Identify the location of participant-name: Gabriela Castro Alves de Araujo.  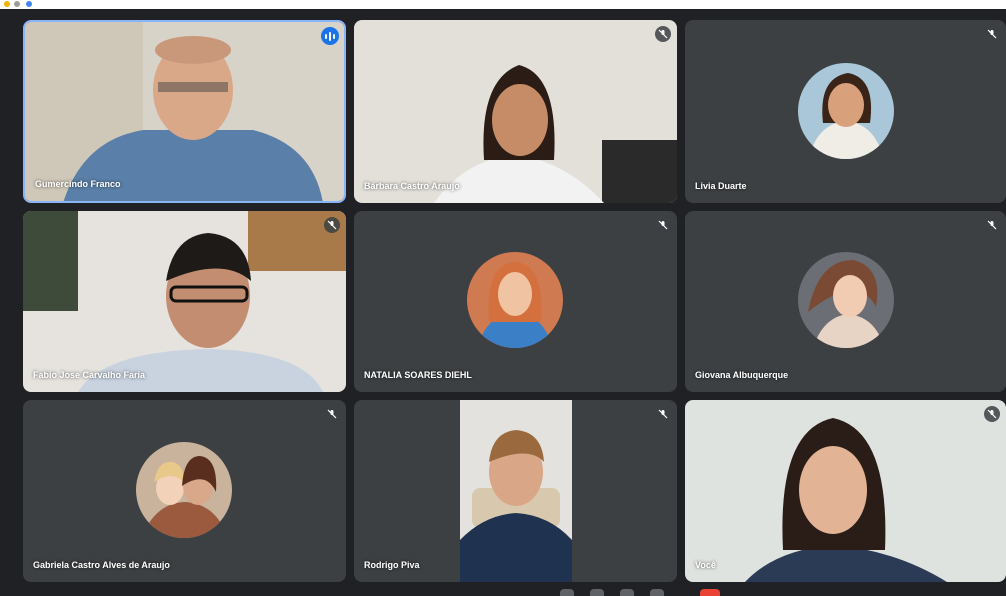
(101, 565).